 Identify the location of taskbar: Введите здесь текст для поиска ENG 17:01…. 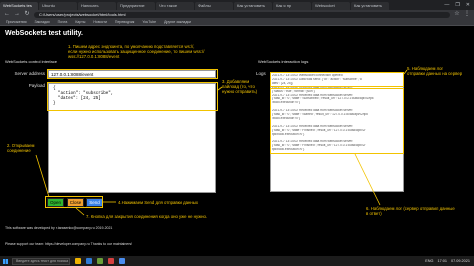
(237, 261).